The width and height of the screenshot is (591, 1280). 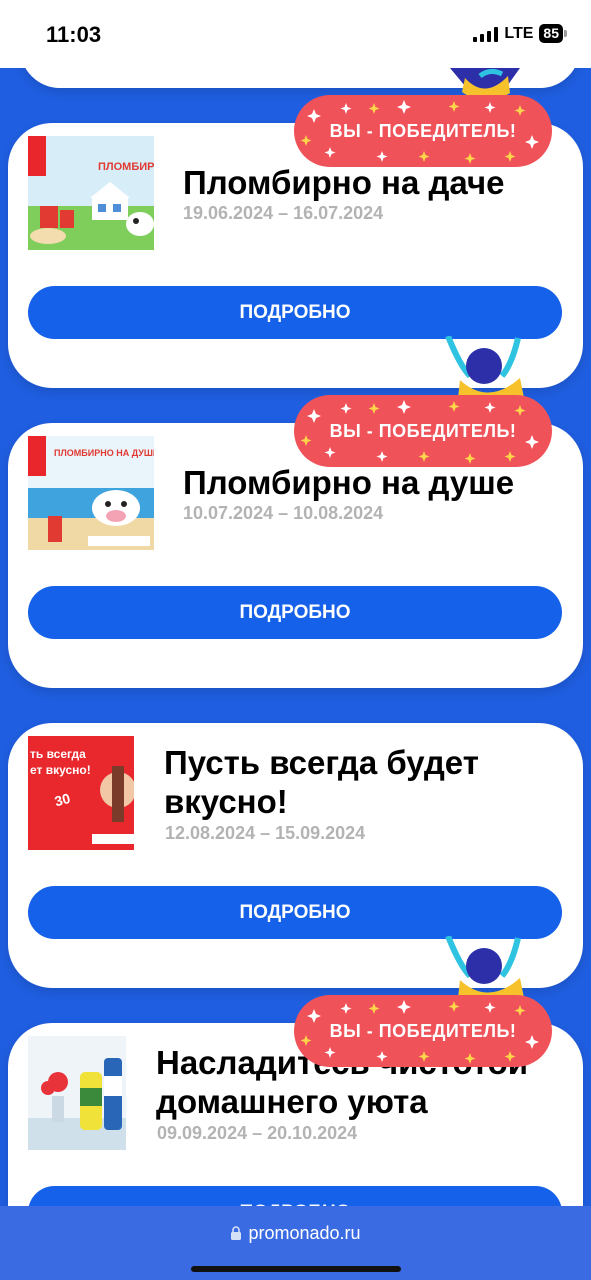 What do you see at coordinates (91, 193) in the screenshot?
I see `promo-thumbnail: ПЛОМБИРНО Н` at bounding box center [91, 193].